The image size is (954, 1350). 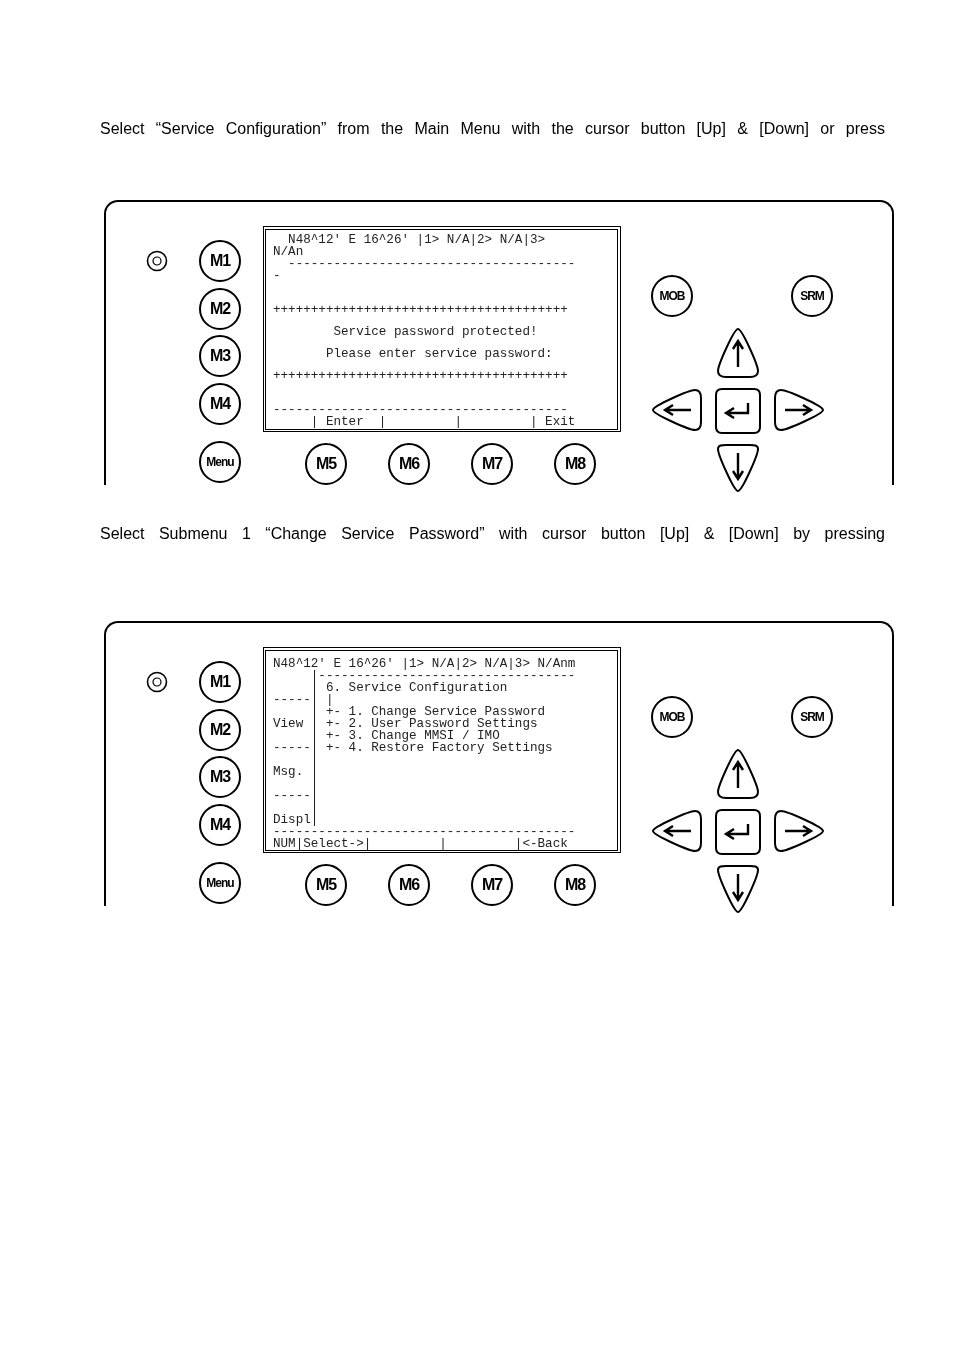 I want to click on screen-text: Please enter service password:, so click(x=439, y=354).